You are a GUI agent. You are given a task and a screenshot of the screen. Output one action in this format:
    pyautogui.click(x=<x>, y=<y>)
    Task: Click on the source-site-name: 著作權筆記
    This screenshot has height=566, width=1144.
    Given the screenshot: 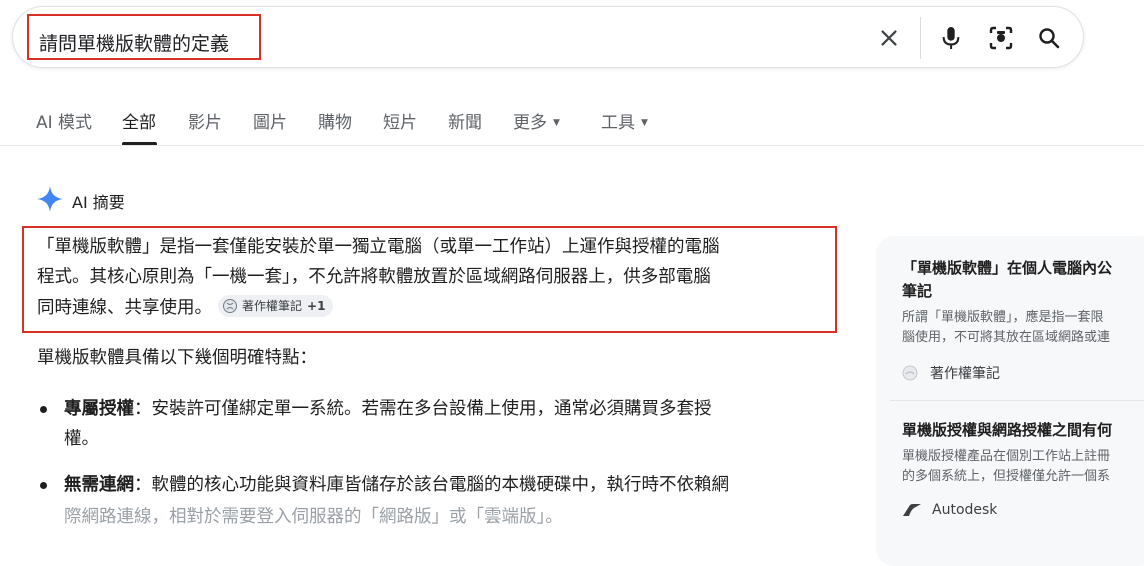 What is the action you would take?
    pyautogui.click(x=965, y=374)
    